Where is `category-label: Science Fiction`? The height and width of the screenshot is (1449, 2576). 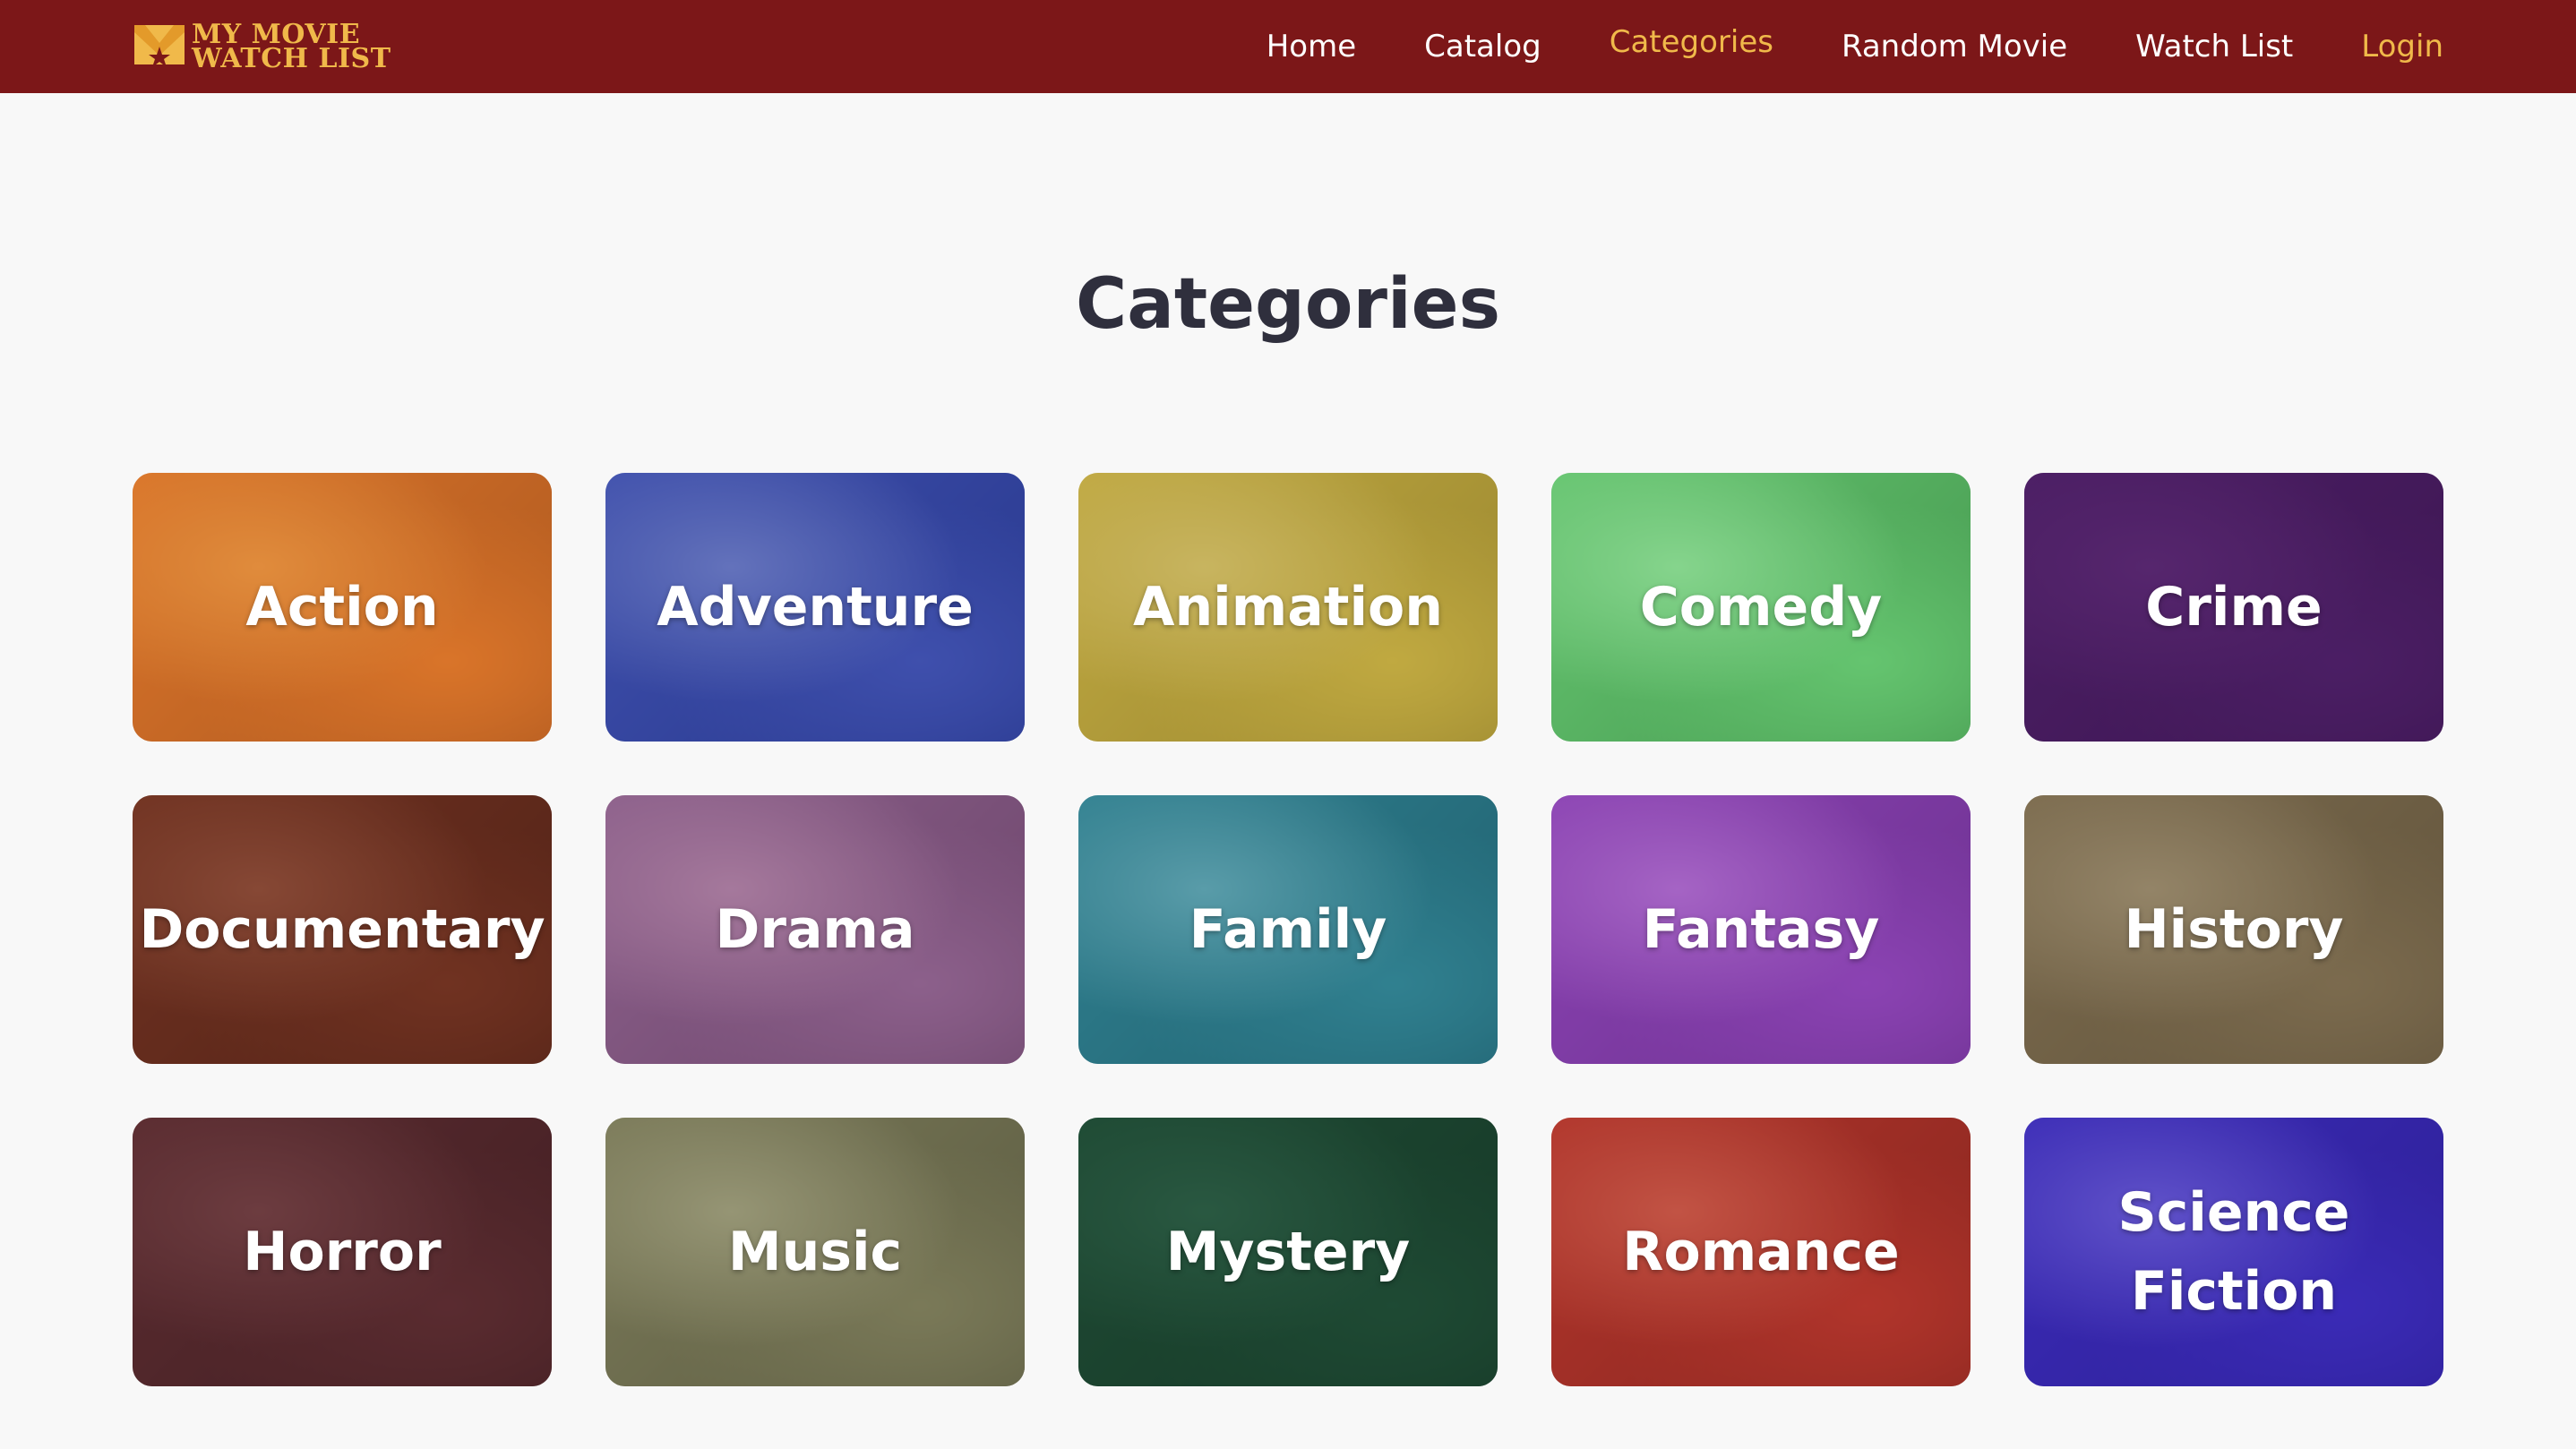
category-label: Science Fiction is located at coordinates (2233, 1252).